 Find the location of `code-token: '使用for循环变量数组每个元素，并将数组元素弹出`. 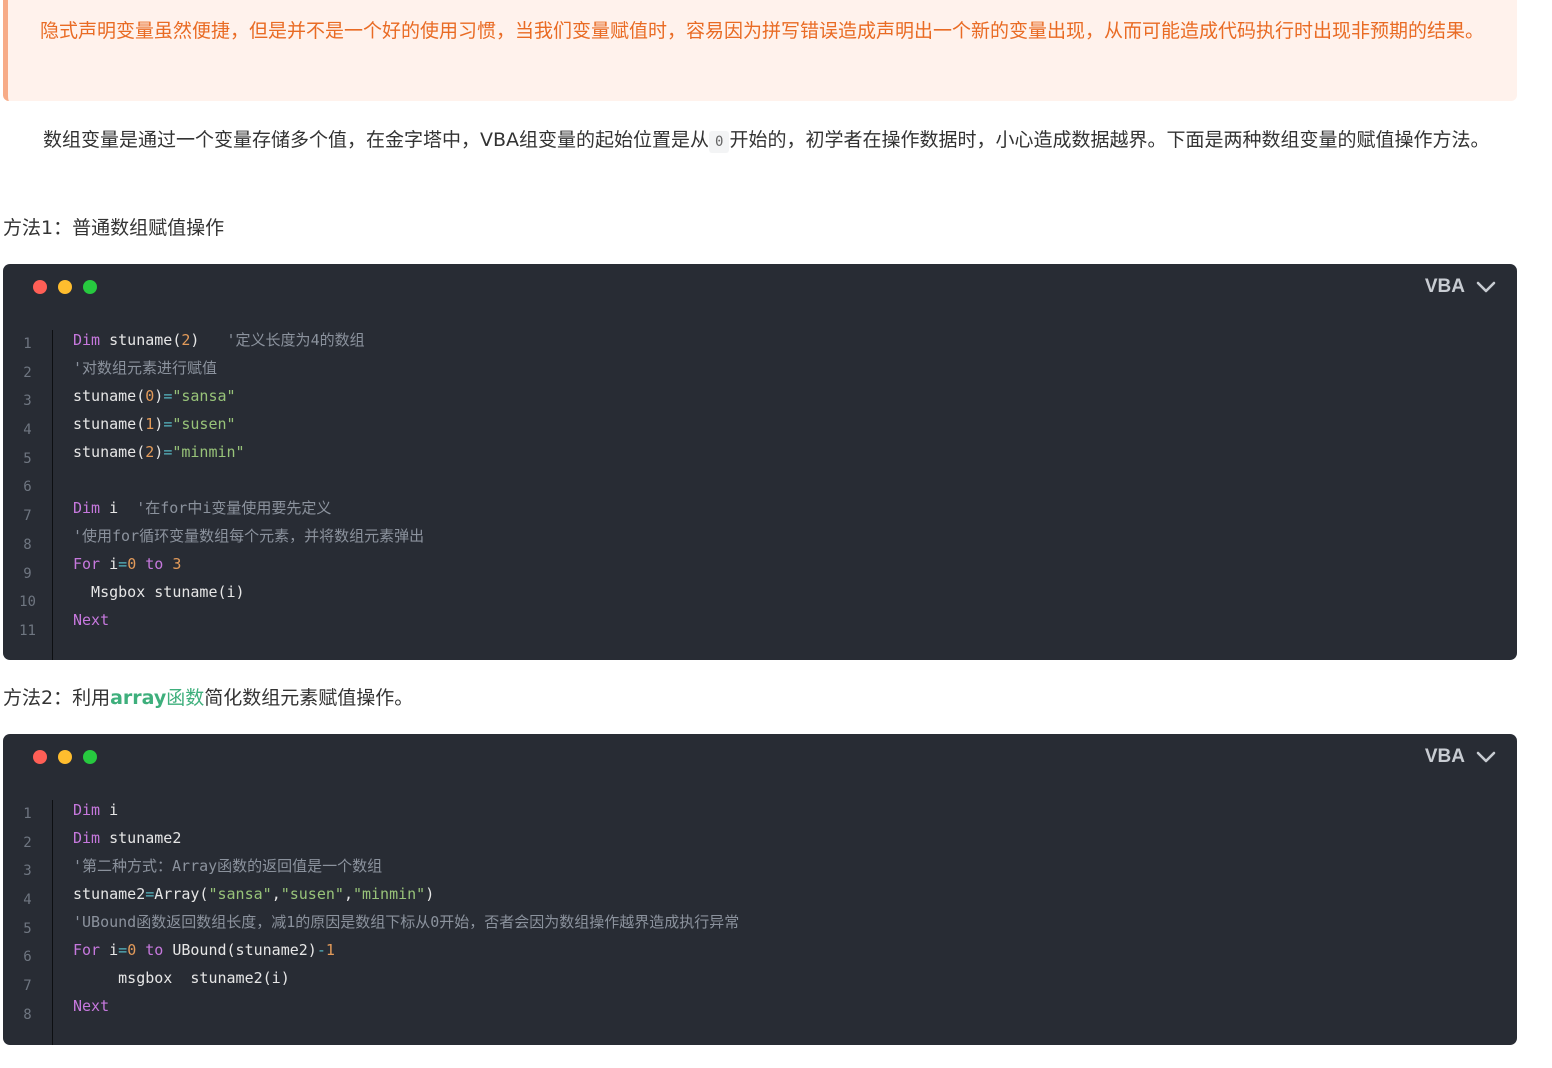

code-token: '使用for循环变量数组每个元素，并将数组元素弹出 is located at coordinates (249, 536).